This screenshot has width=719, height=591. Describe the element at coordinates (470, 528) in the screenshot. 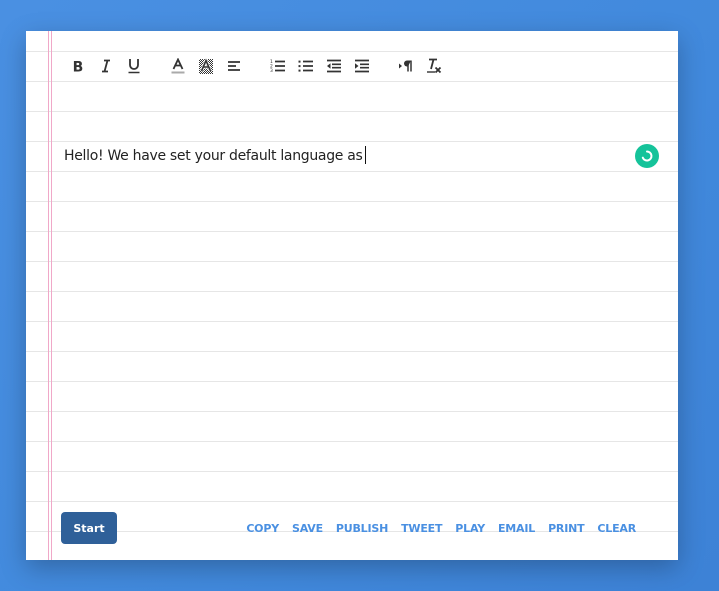

I see `action-play-link: PLAY` at that location.